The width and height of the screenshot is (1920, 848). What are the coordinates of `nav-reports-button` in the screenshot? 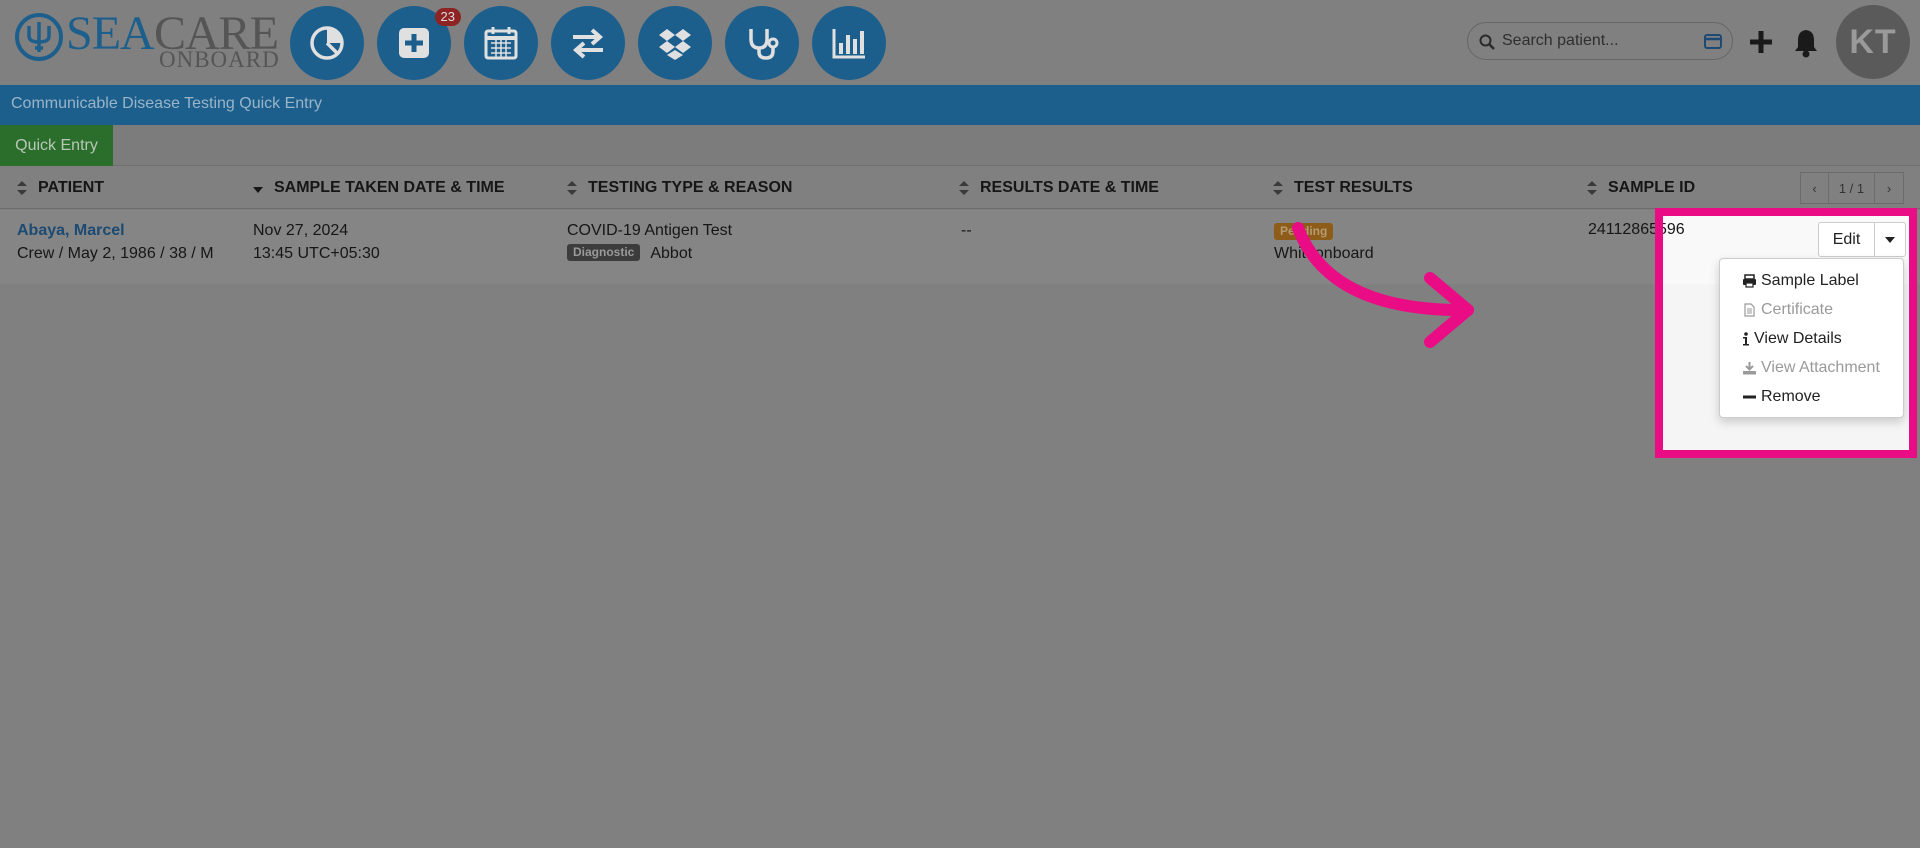 It's located at (849, 43).